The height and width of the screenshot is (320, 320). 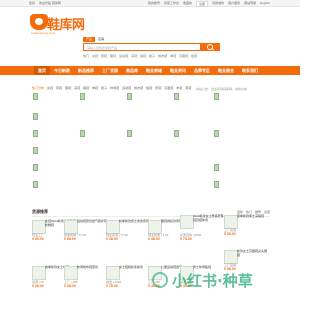 I want to click on nav-item: 工厂货源, so click(x=110, y=70).